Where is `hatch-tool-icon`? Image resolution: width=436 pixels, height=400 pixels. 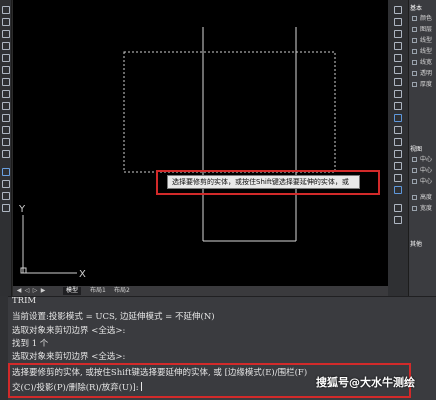
hatch-tool-icon is located at coordinates (6, 130).